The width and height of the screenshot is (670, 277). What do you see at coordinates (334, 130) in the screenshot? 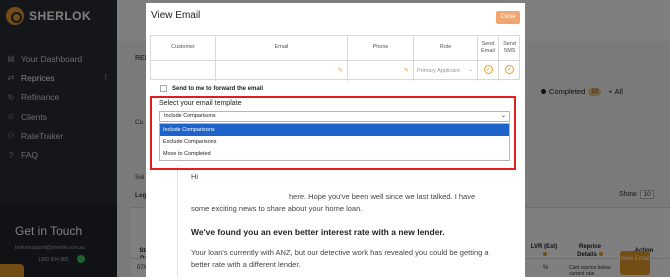
I see `template-option-include: Include Comparisons` at bounding box center [334, 130].